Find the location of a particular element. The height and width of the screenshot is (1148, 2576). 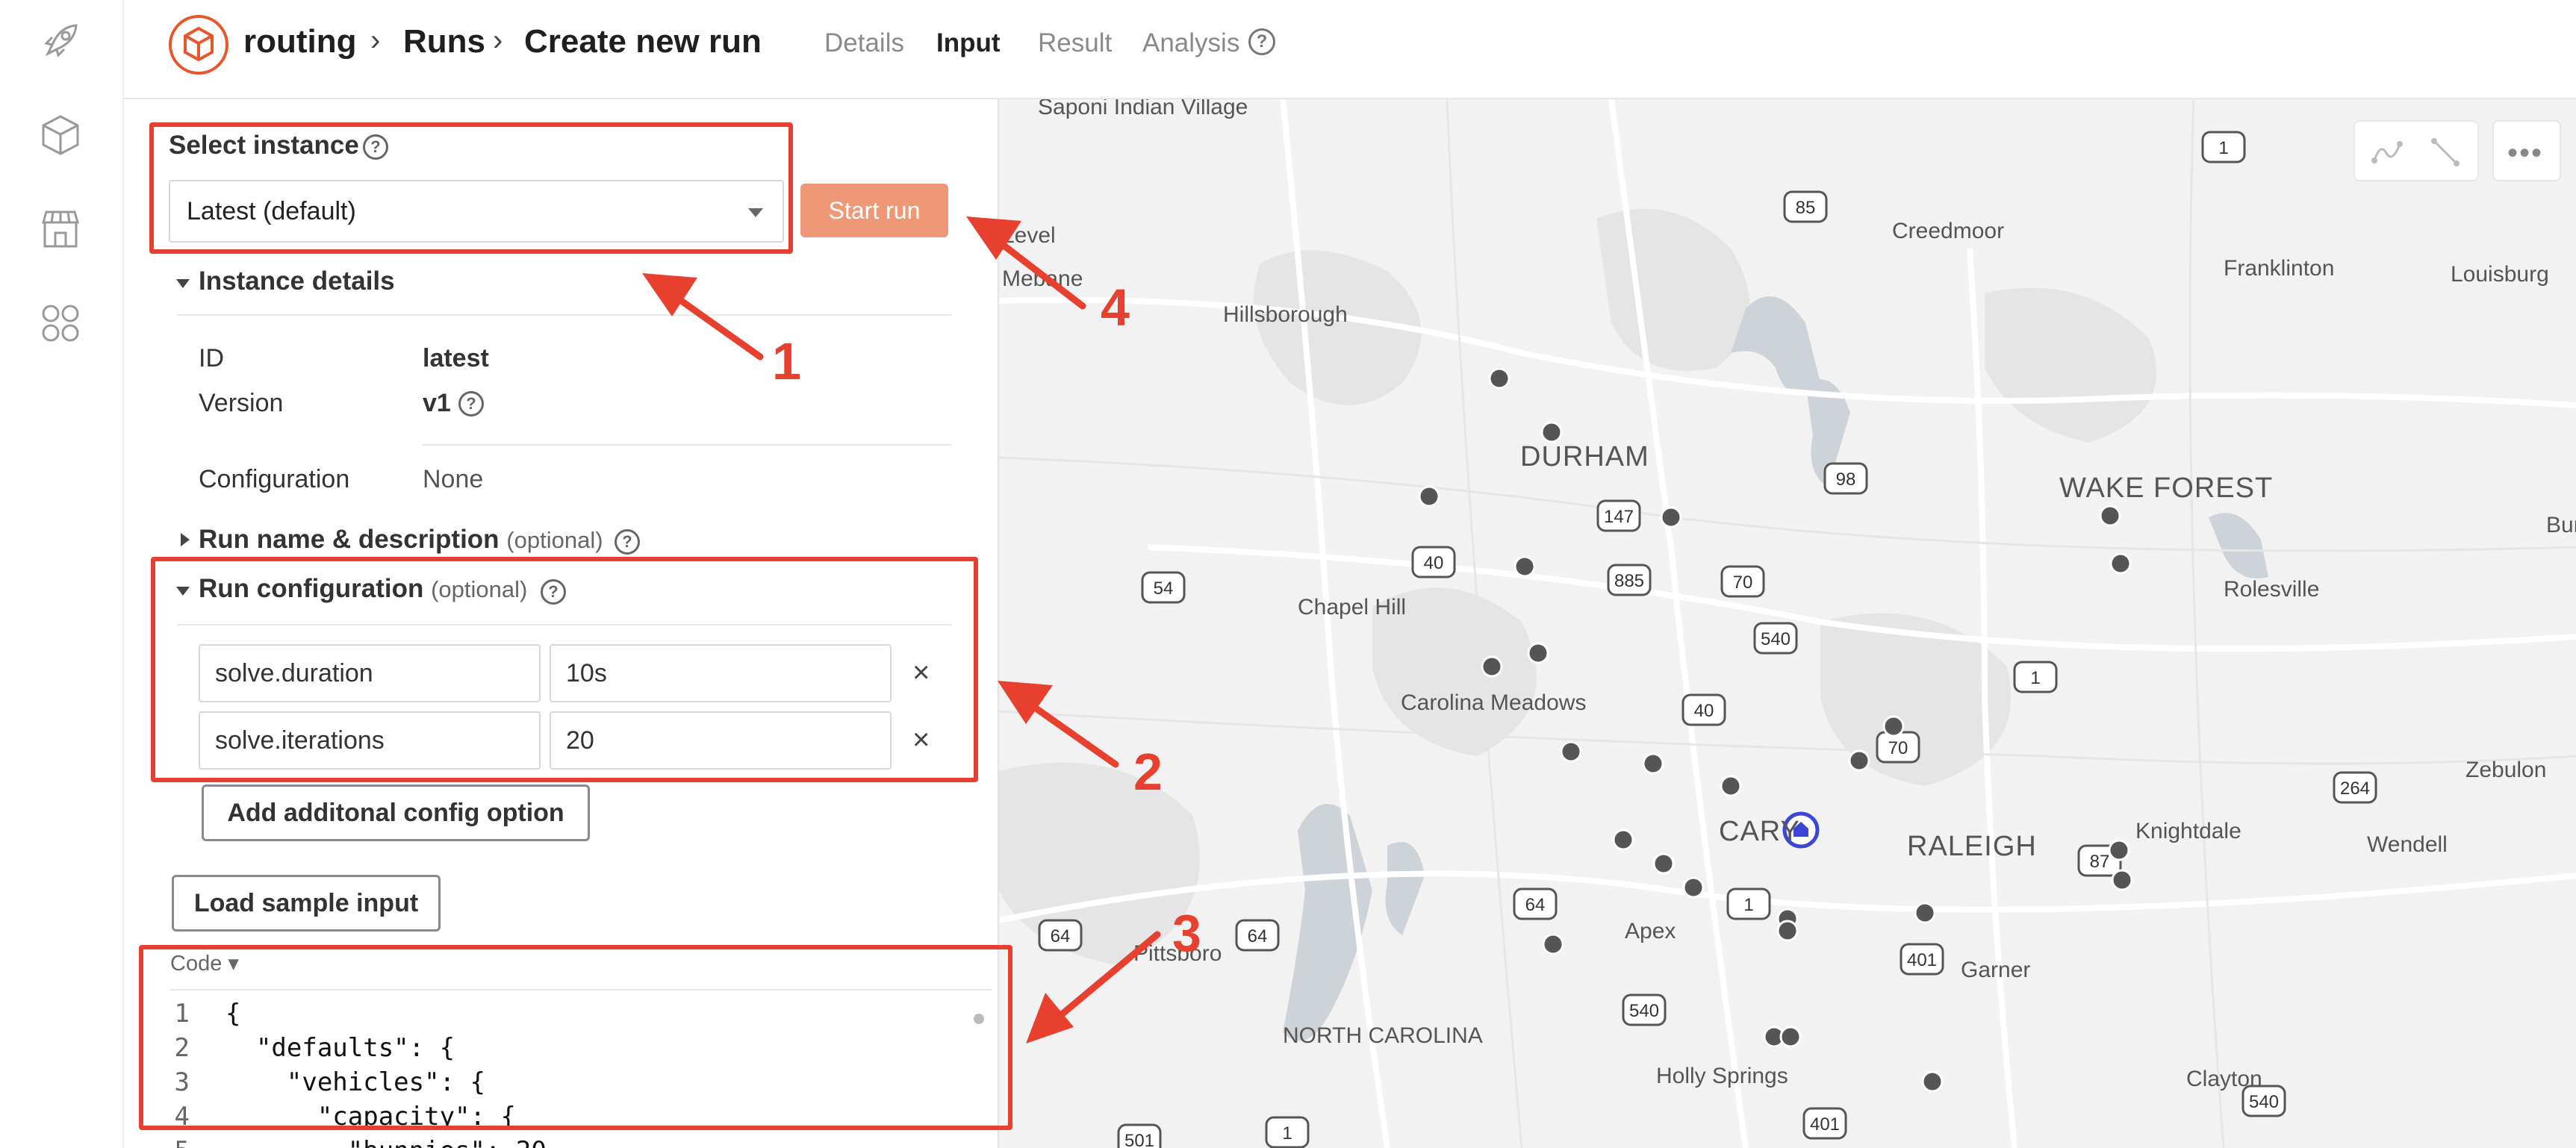

annotation-arrows is located at coordinates (901, 630).